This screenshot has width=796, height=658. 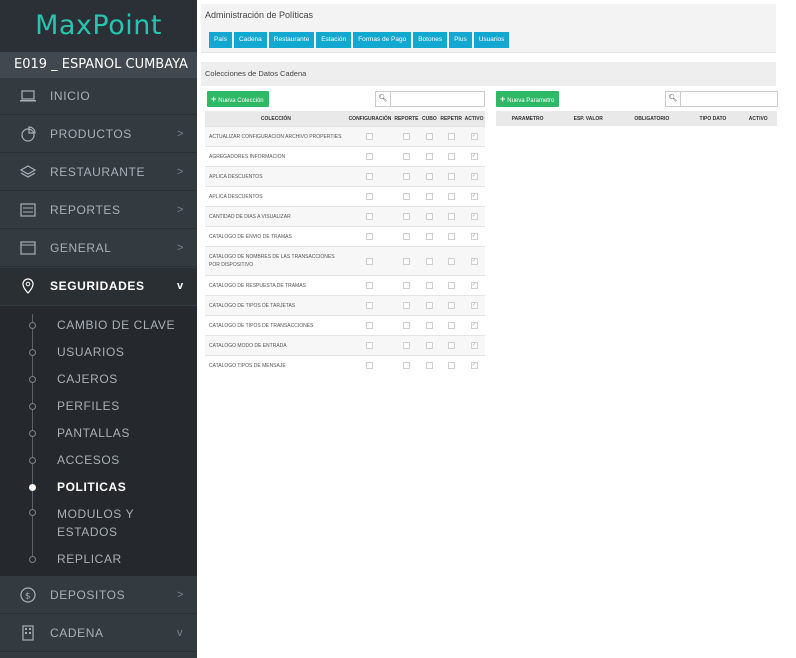 What do you see at coordinates (528, 118) in the screenshot?
I see `column-header: PARAMETRO` at bounding box center [528, 118].